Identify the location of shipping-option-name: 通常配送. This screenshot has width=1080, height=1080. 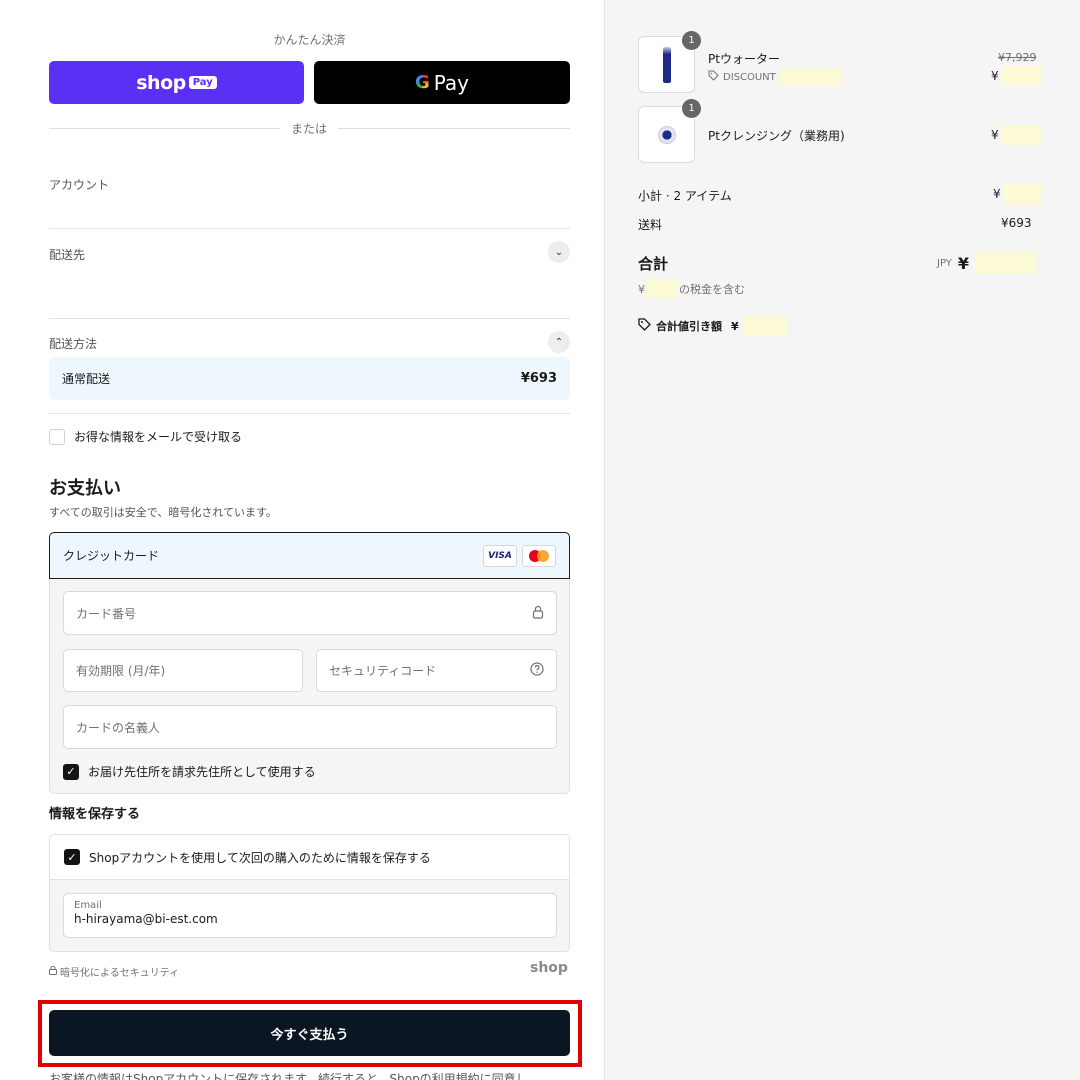
(86, 379).